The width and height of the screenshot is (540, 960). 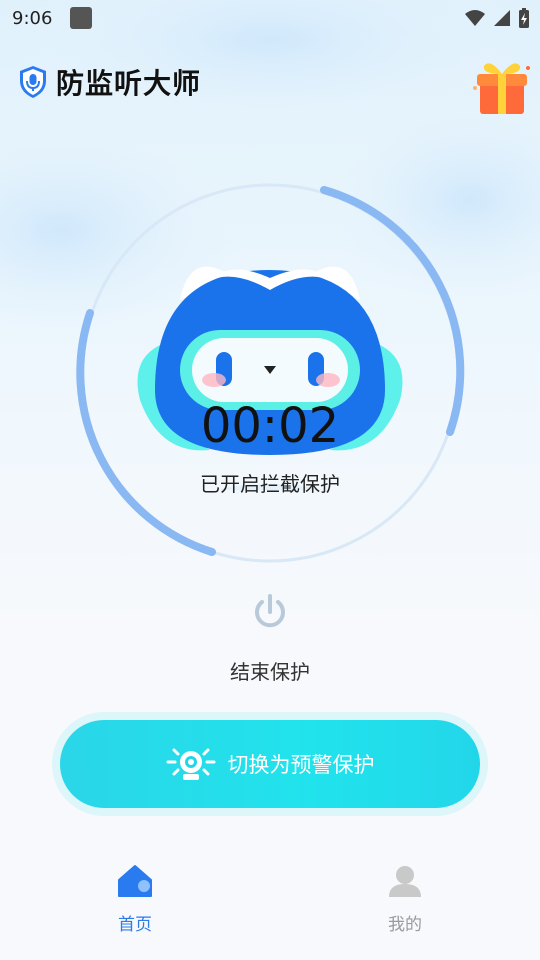 I want to click on app-header: 防监听大师, so click(x=109, y=82).